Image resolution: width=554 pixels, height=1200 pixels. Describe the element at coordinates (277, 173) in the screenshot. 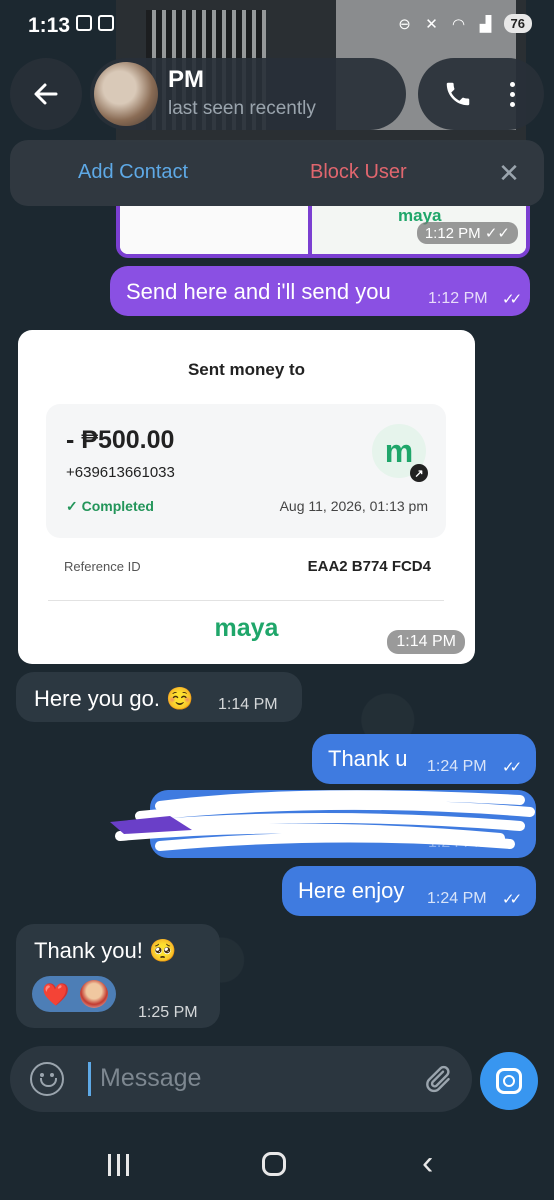

I see `add-block-bar: Add Contact Block User ✕` at that location.